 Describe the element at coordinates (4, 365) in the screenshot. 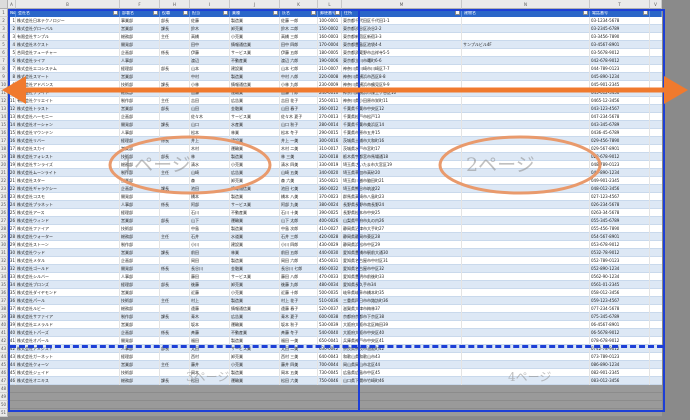

I see `row-number: 45` at that location.